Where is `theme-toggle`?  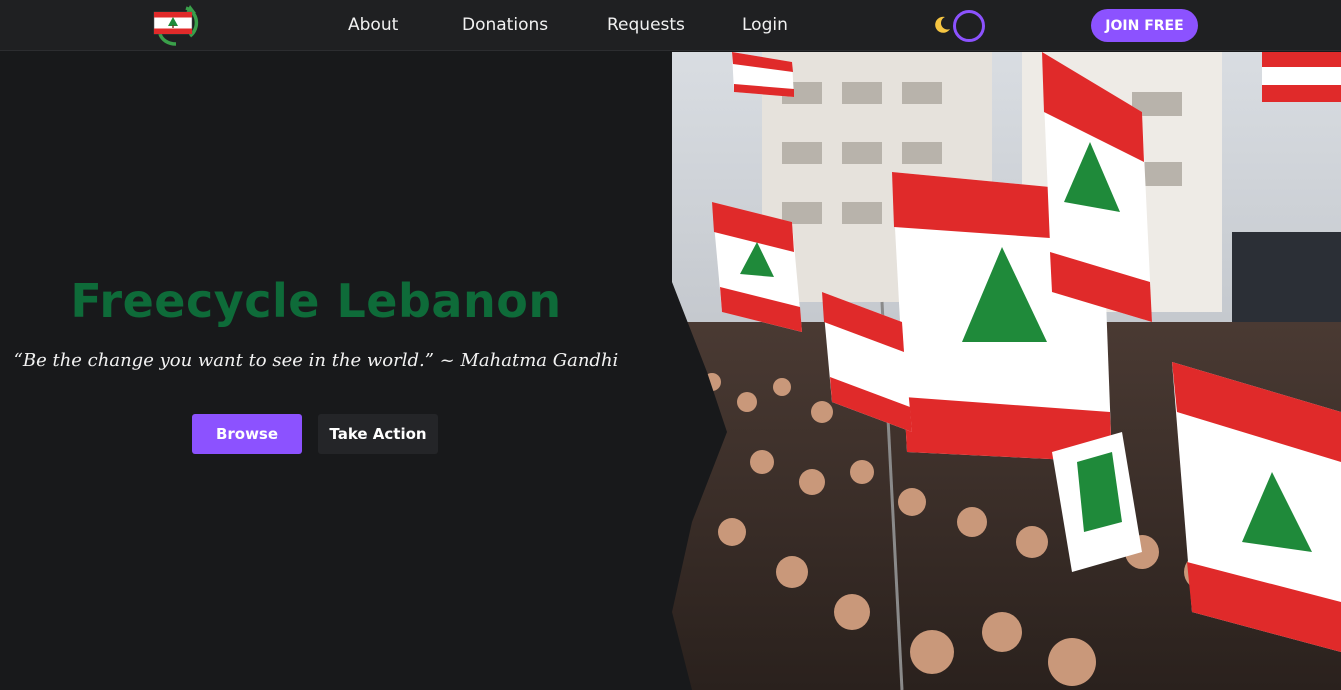 theme-toggle is located at coordinates (960, 25).